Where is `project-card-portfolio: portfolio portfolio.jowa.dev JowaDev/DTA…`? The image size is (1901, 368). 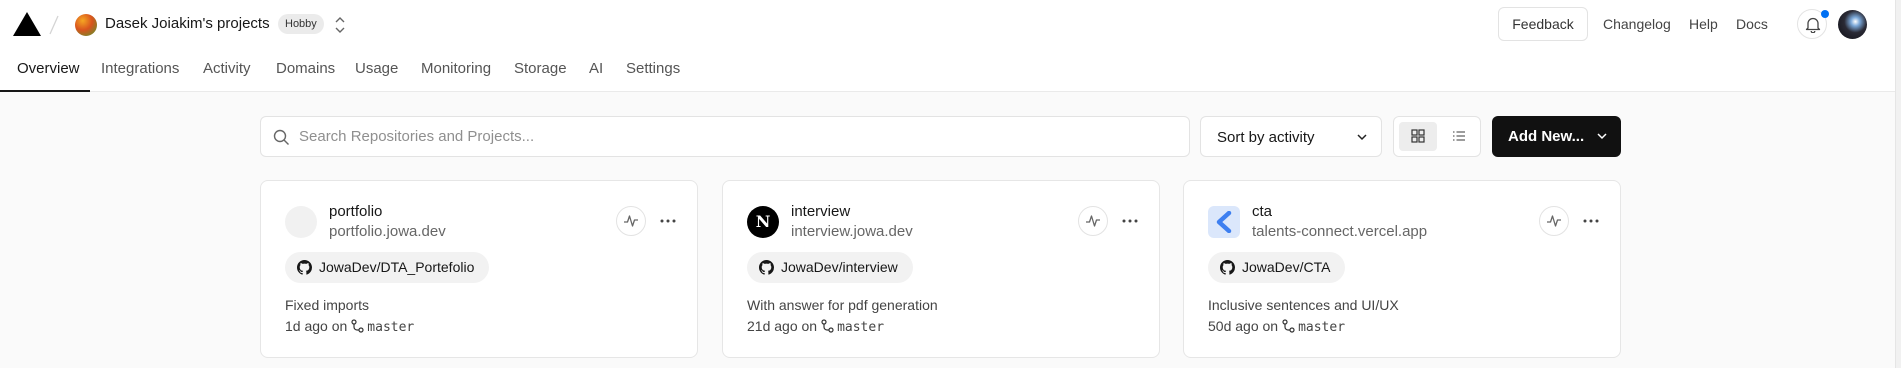 project-card-portfolio: portfolio portfolio.jowa.dev JowaDev/DTA… is located at coordinates (479, 269).